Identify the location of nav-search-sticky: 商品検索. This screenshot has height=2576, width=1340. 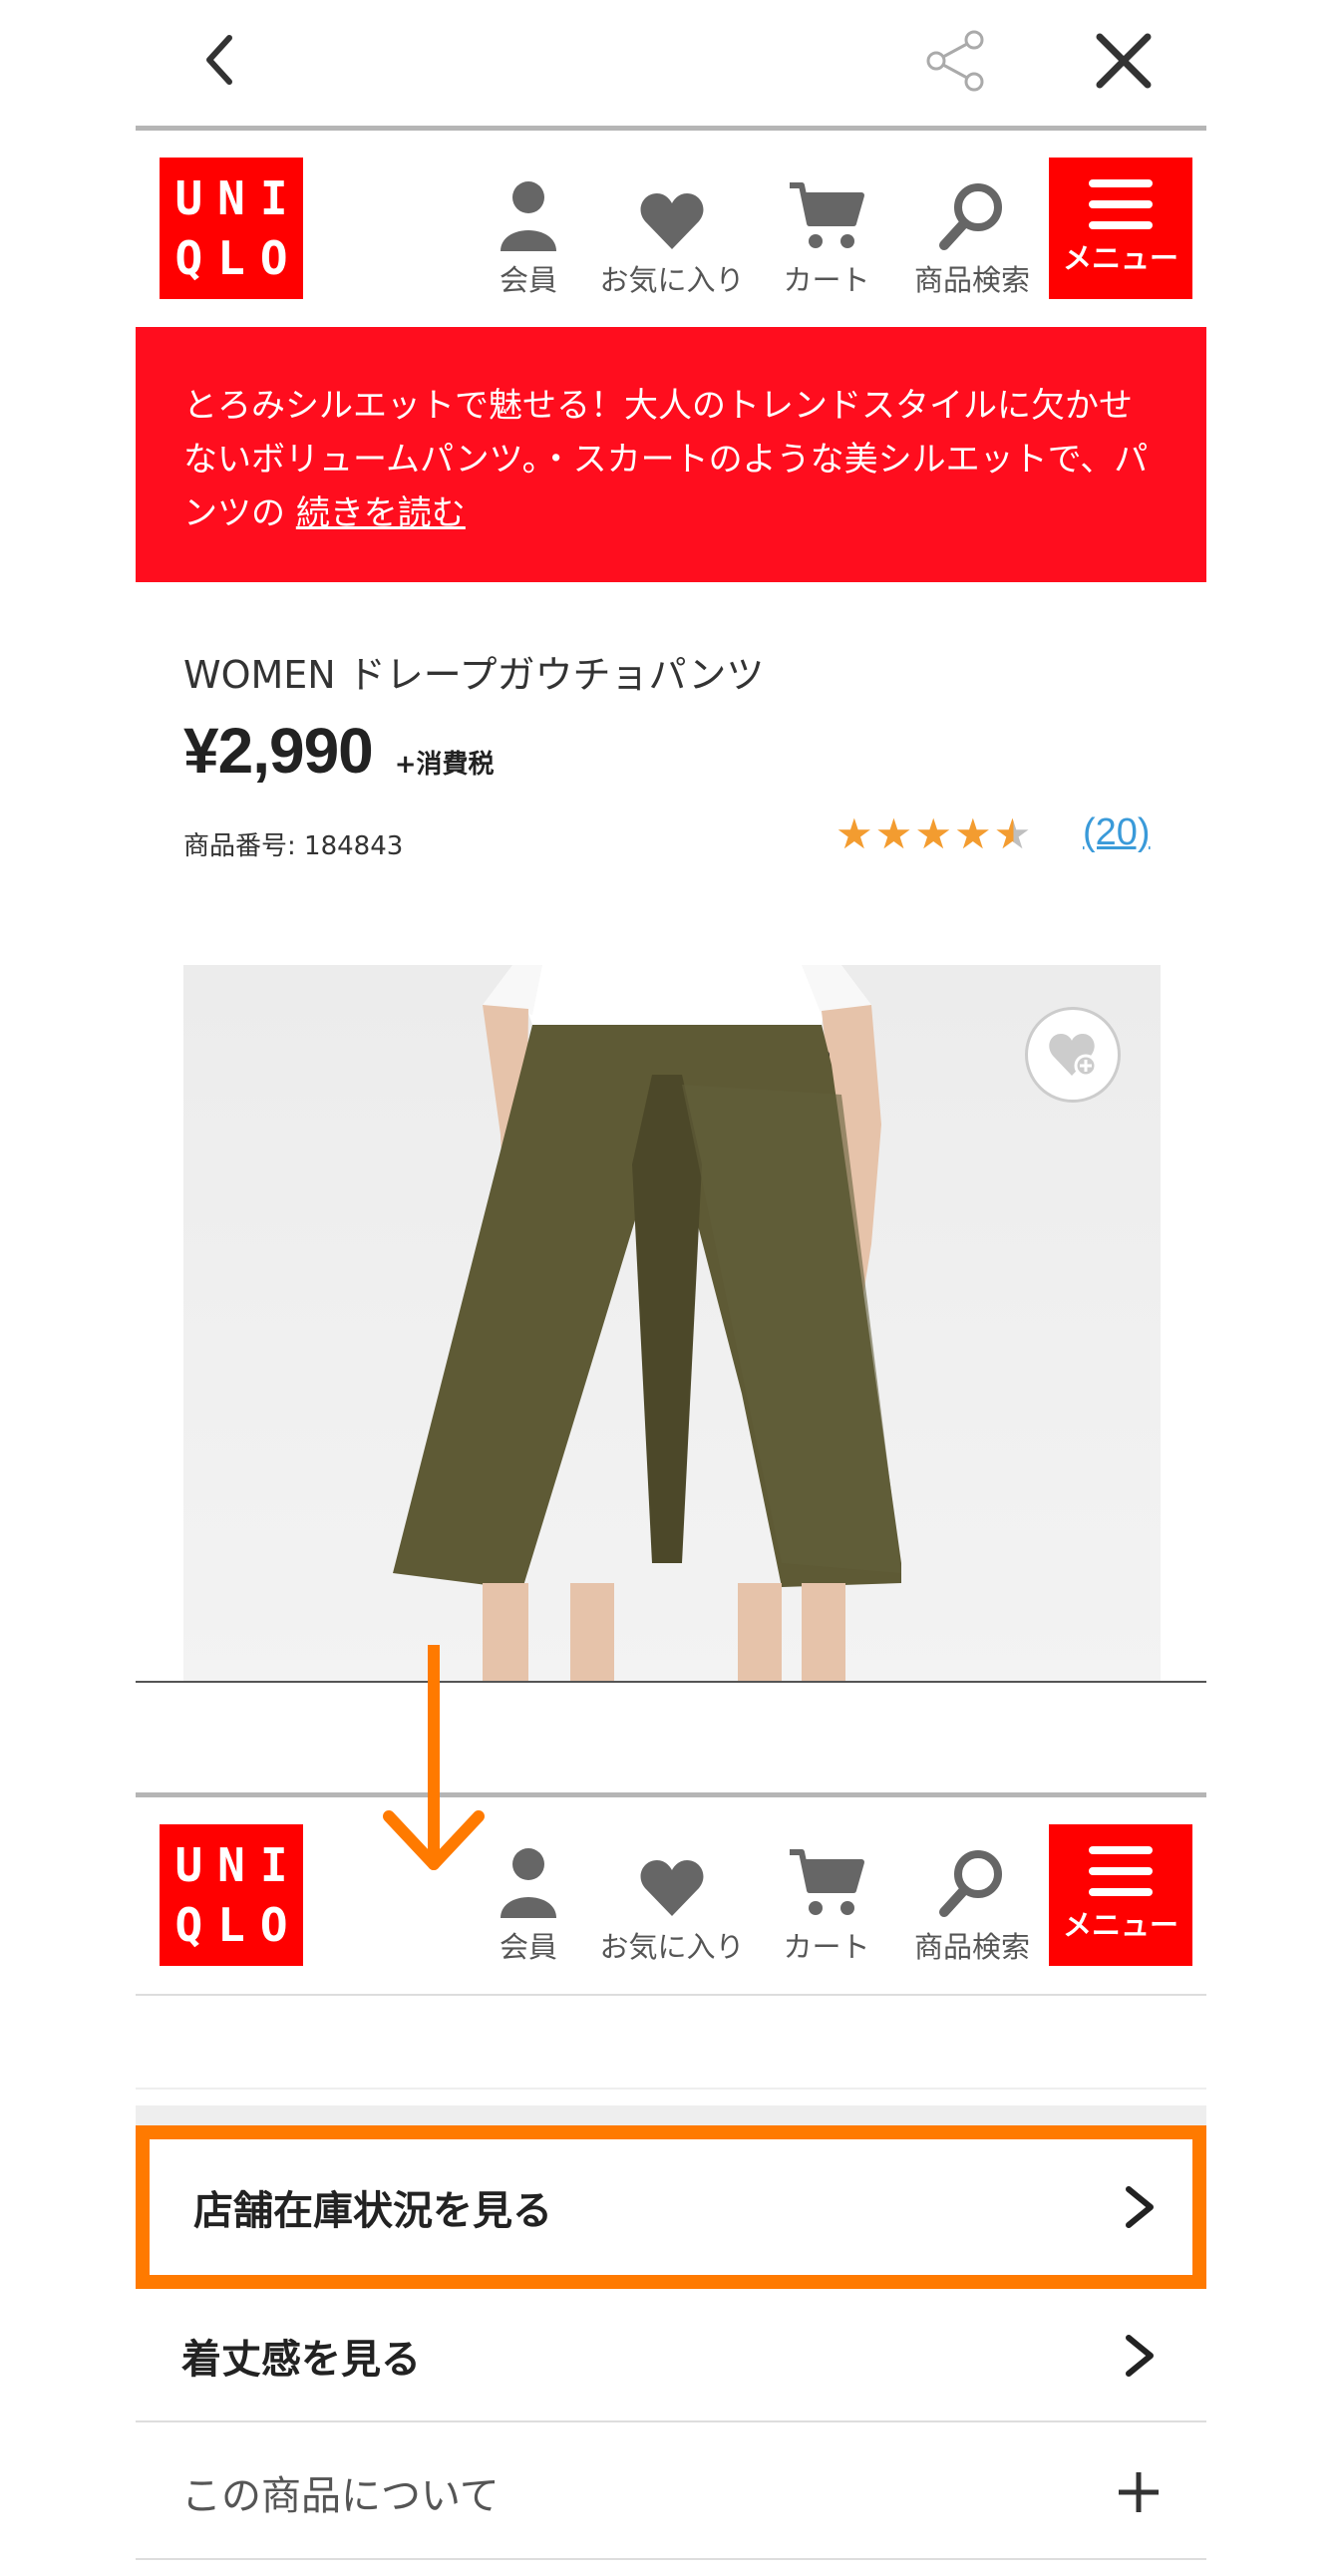
(972, 1901).